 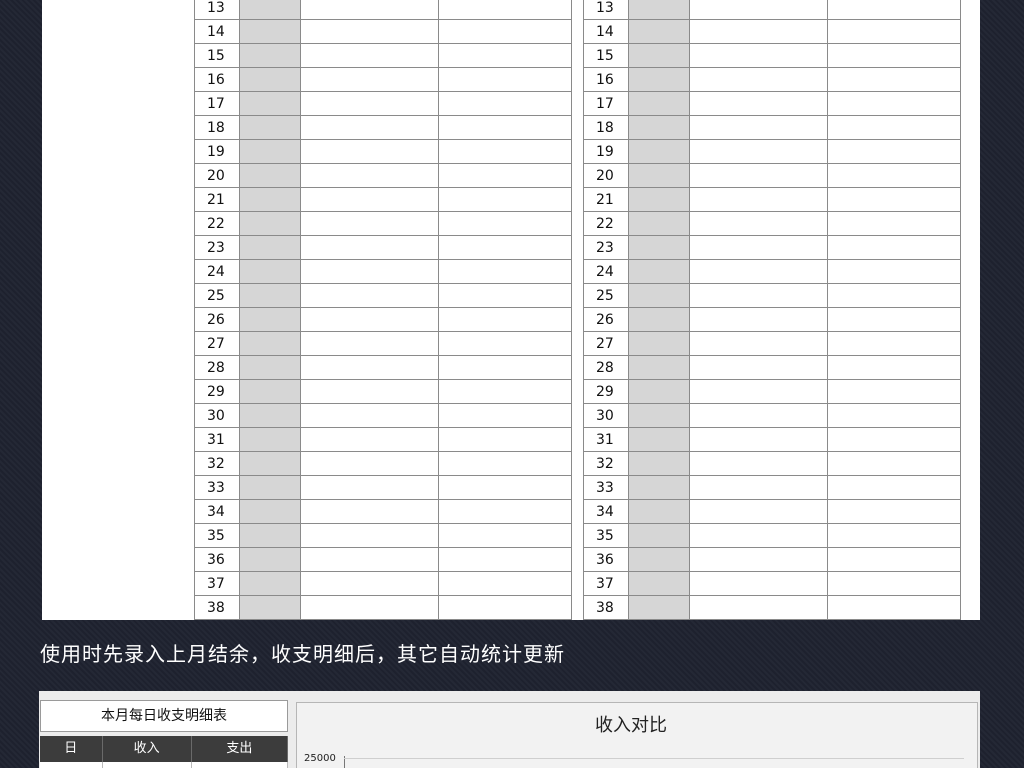 I want to click on row-number-cell: 14, so click(x=217, y=31).